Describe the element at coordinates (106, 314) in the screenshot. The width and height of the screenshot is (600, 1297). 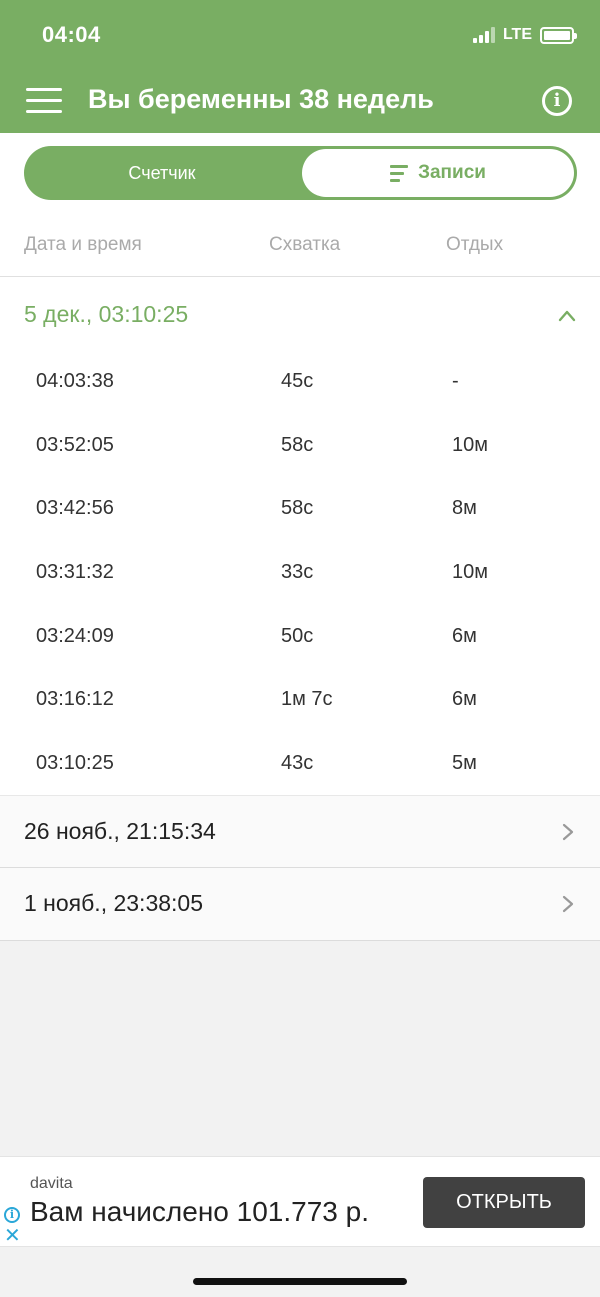
I see `session-title: 5 дек., 03:10:25` at that location.